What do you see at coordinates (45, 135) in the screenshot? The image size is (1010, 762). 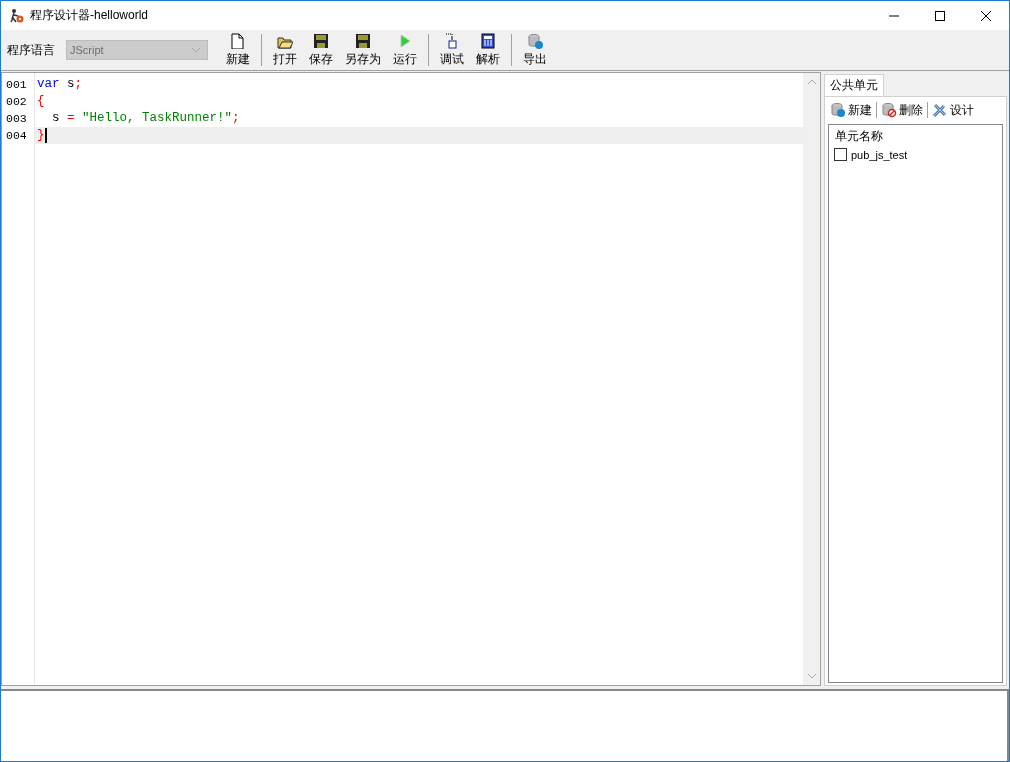 I see `text-cursor` at bounding box center [45, 135].